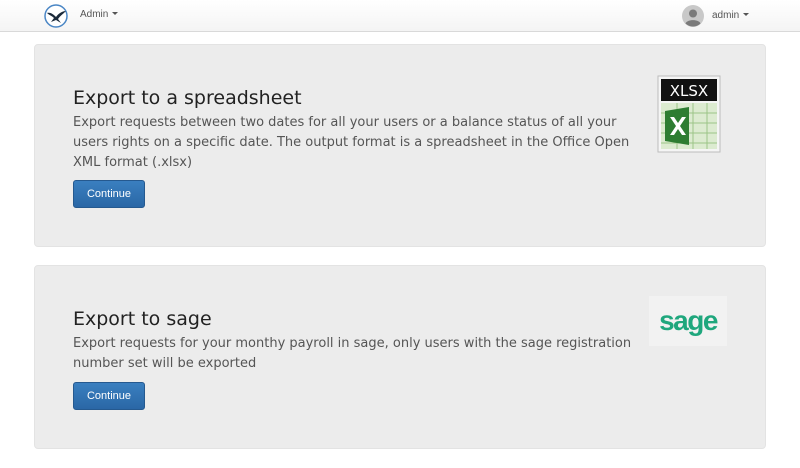 The image size is (800, 468). What do you see at coordinates (109, 396) in the screenshot?
I see `continue-sage-button: Continue` at bounding box center [109, 396].